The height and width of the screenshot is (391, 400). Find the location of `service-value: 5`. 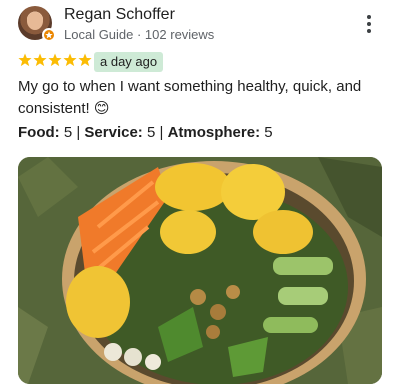

service-value: 5 is located at coordinates (151, 132).